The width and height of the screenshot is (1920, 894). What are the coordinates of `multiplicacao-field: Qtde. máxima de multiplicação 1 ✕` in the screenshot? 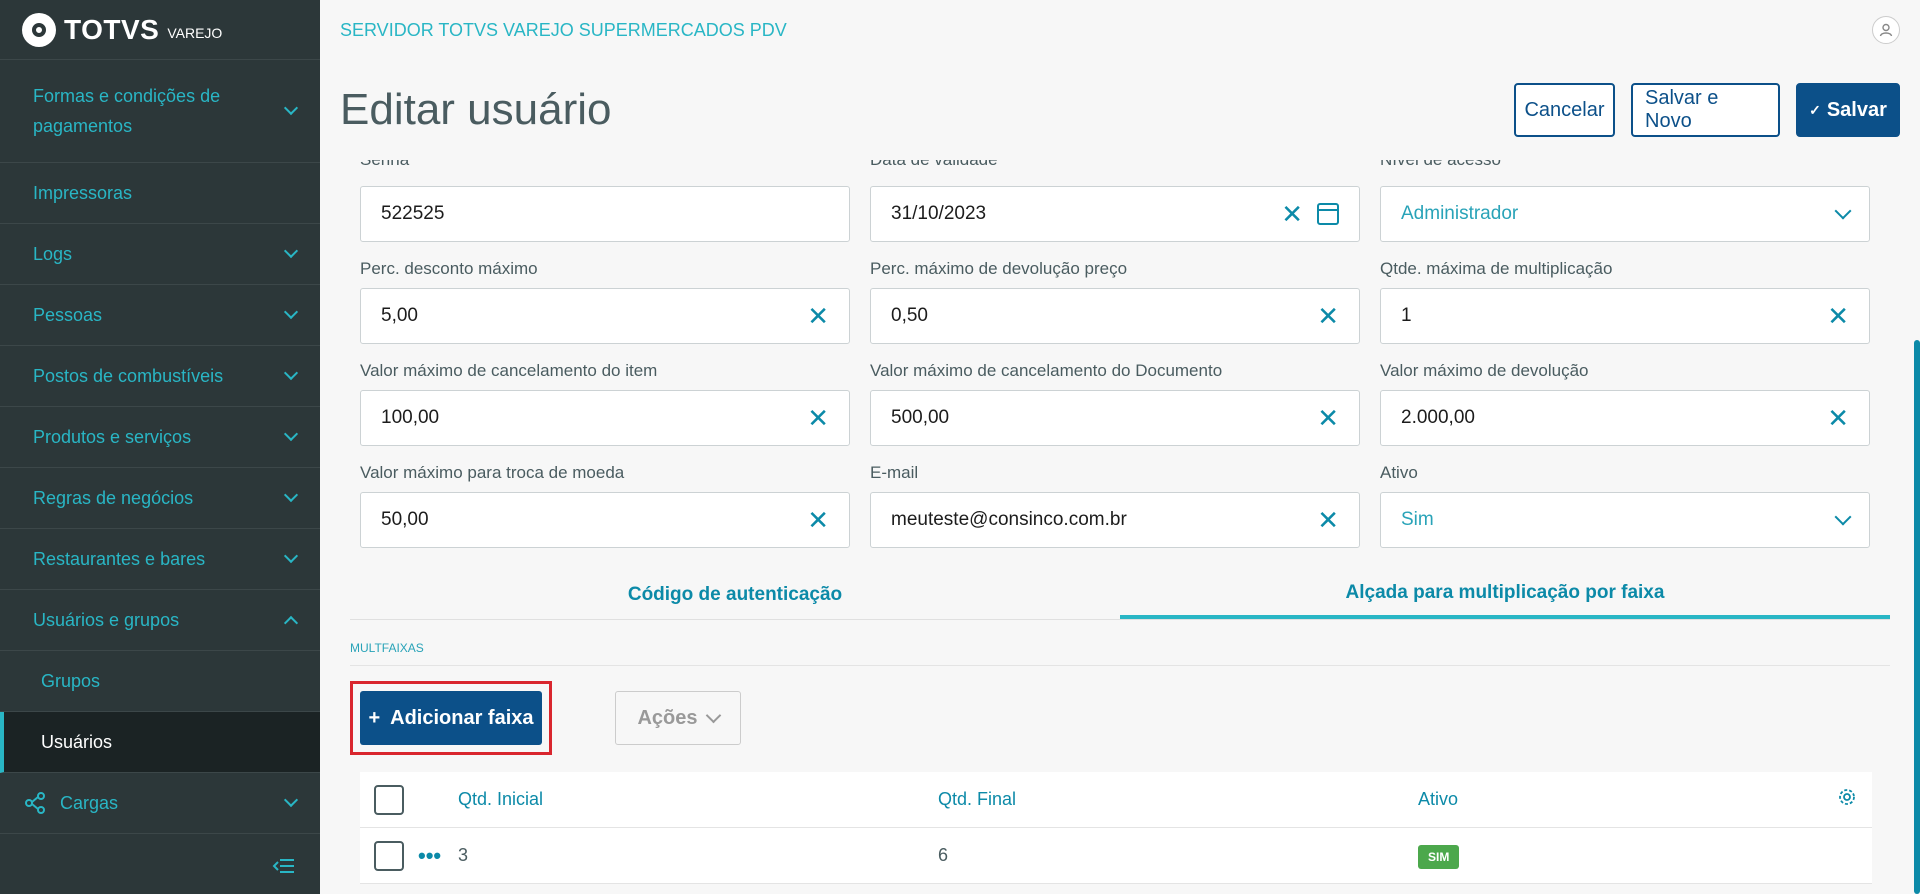 It's located at (1625, 300).